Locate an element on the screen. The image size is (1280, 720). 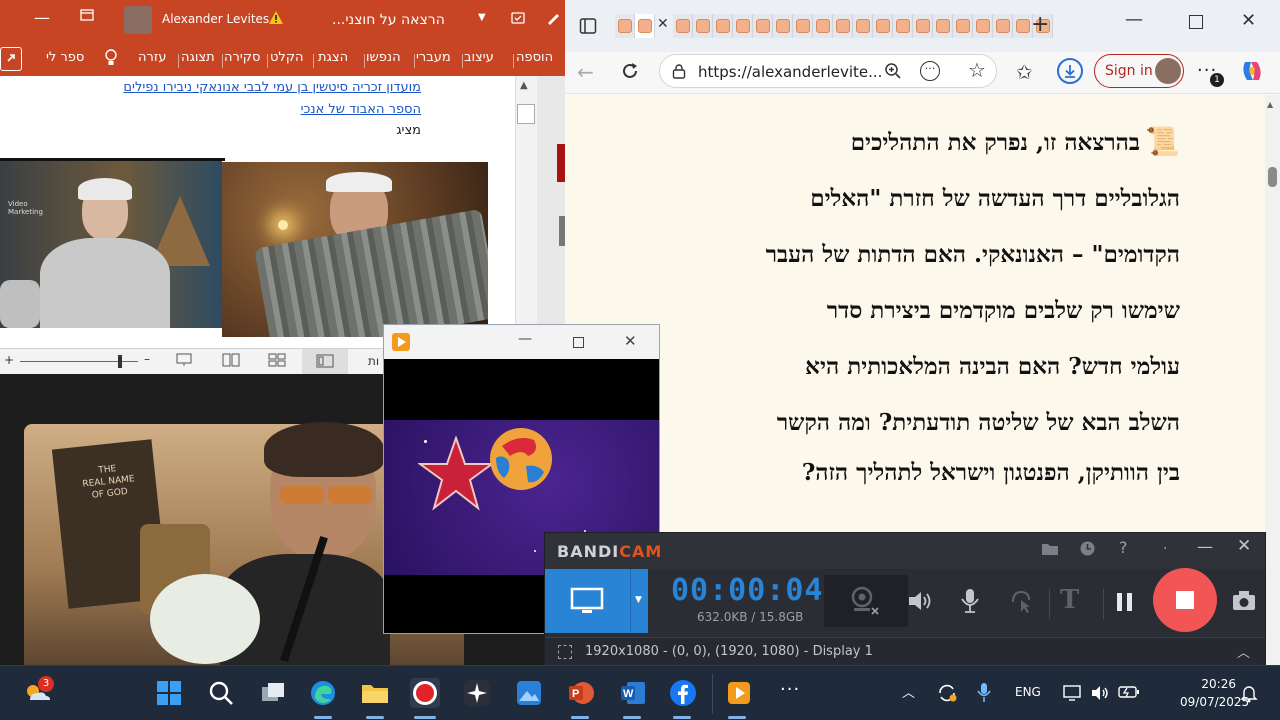
tab-transitions: מעברי is located at coordinates (433, 57).